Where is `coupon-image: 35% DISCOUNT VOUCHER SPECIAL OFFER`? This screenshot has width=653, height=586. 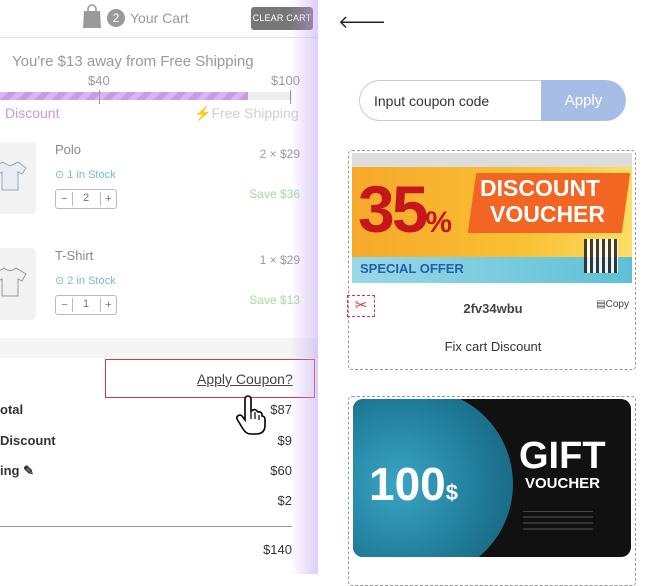 coupon-image: 35% DISCOUNT VOUCHER SPECIAL OFFER is located at coordinates (492, 218).